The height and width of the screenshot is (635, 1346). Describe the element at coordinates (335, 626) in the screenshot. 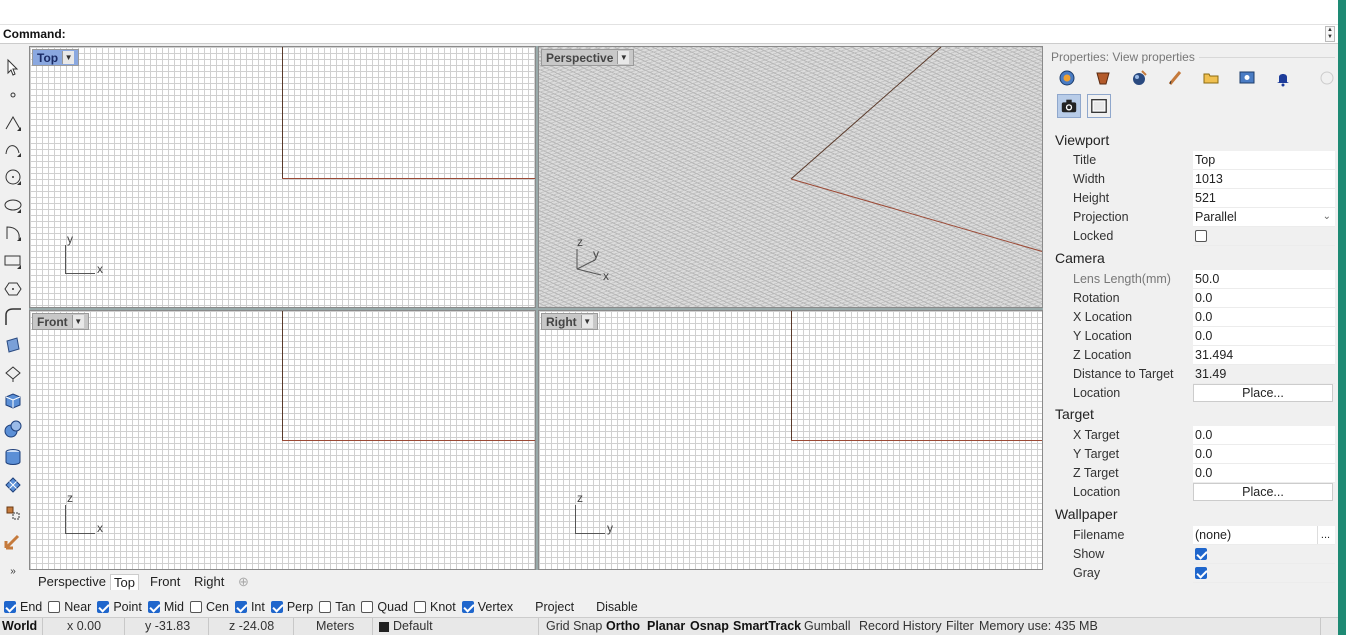

I see `units-label: Meters` at that location.